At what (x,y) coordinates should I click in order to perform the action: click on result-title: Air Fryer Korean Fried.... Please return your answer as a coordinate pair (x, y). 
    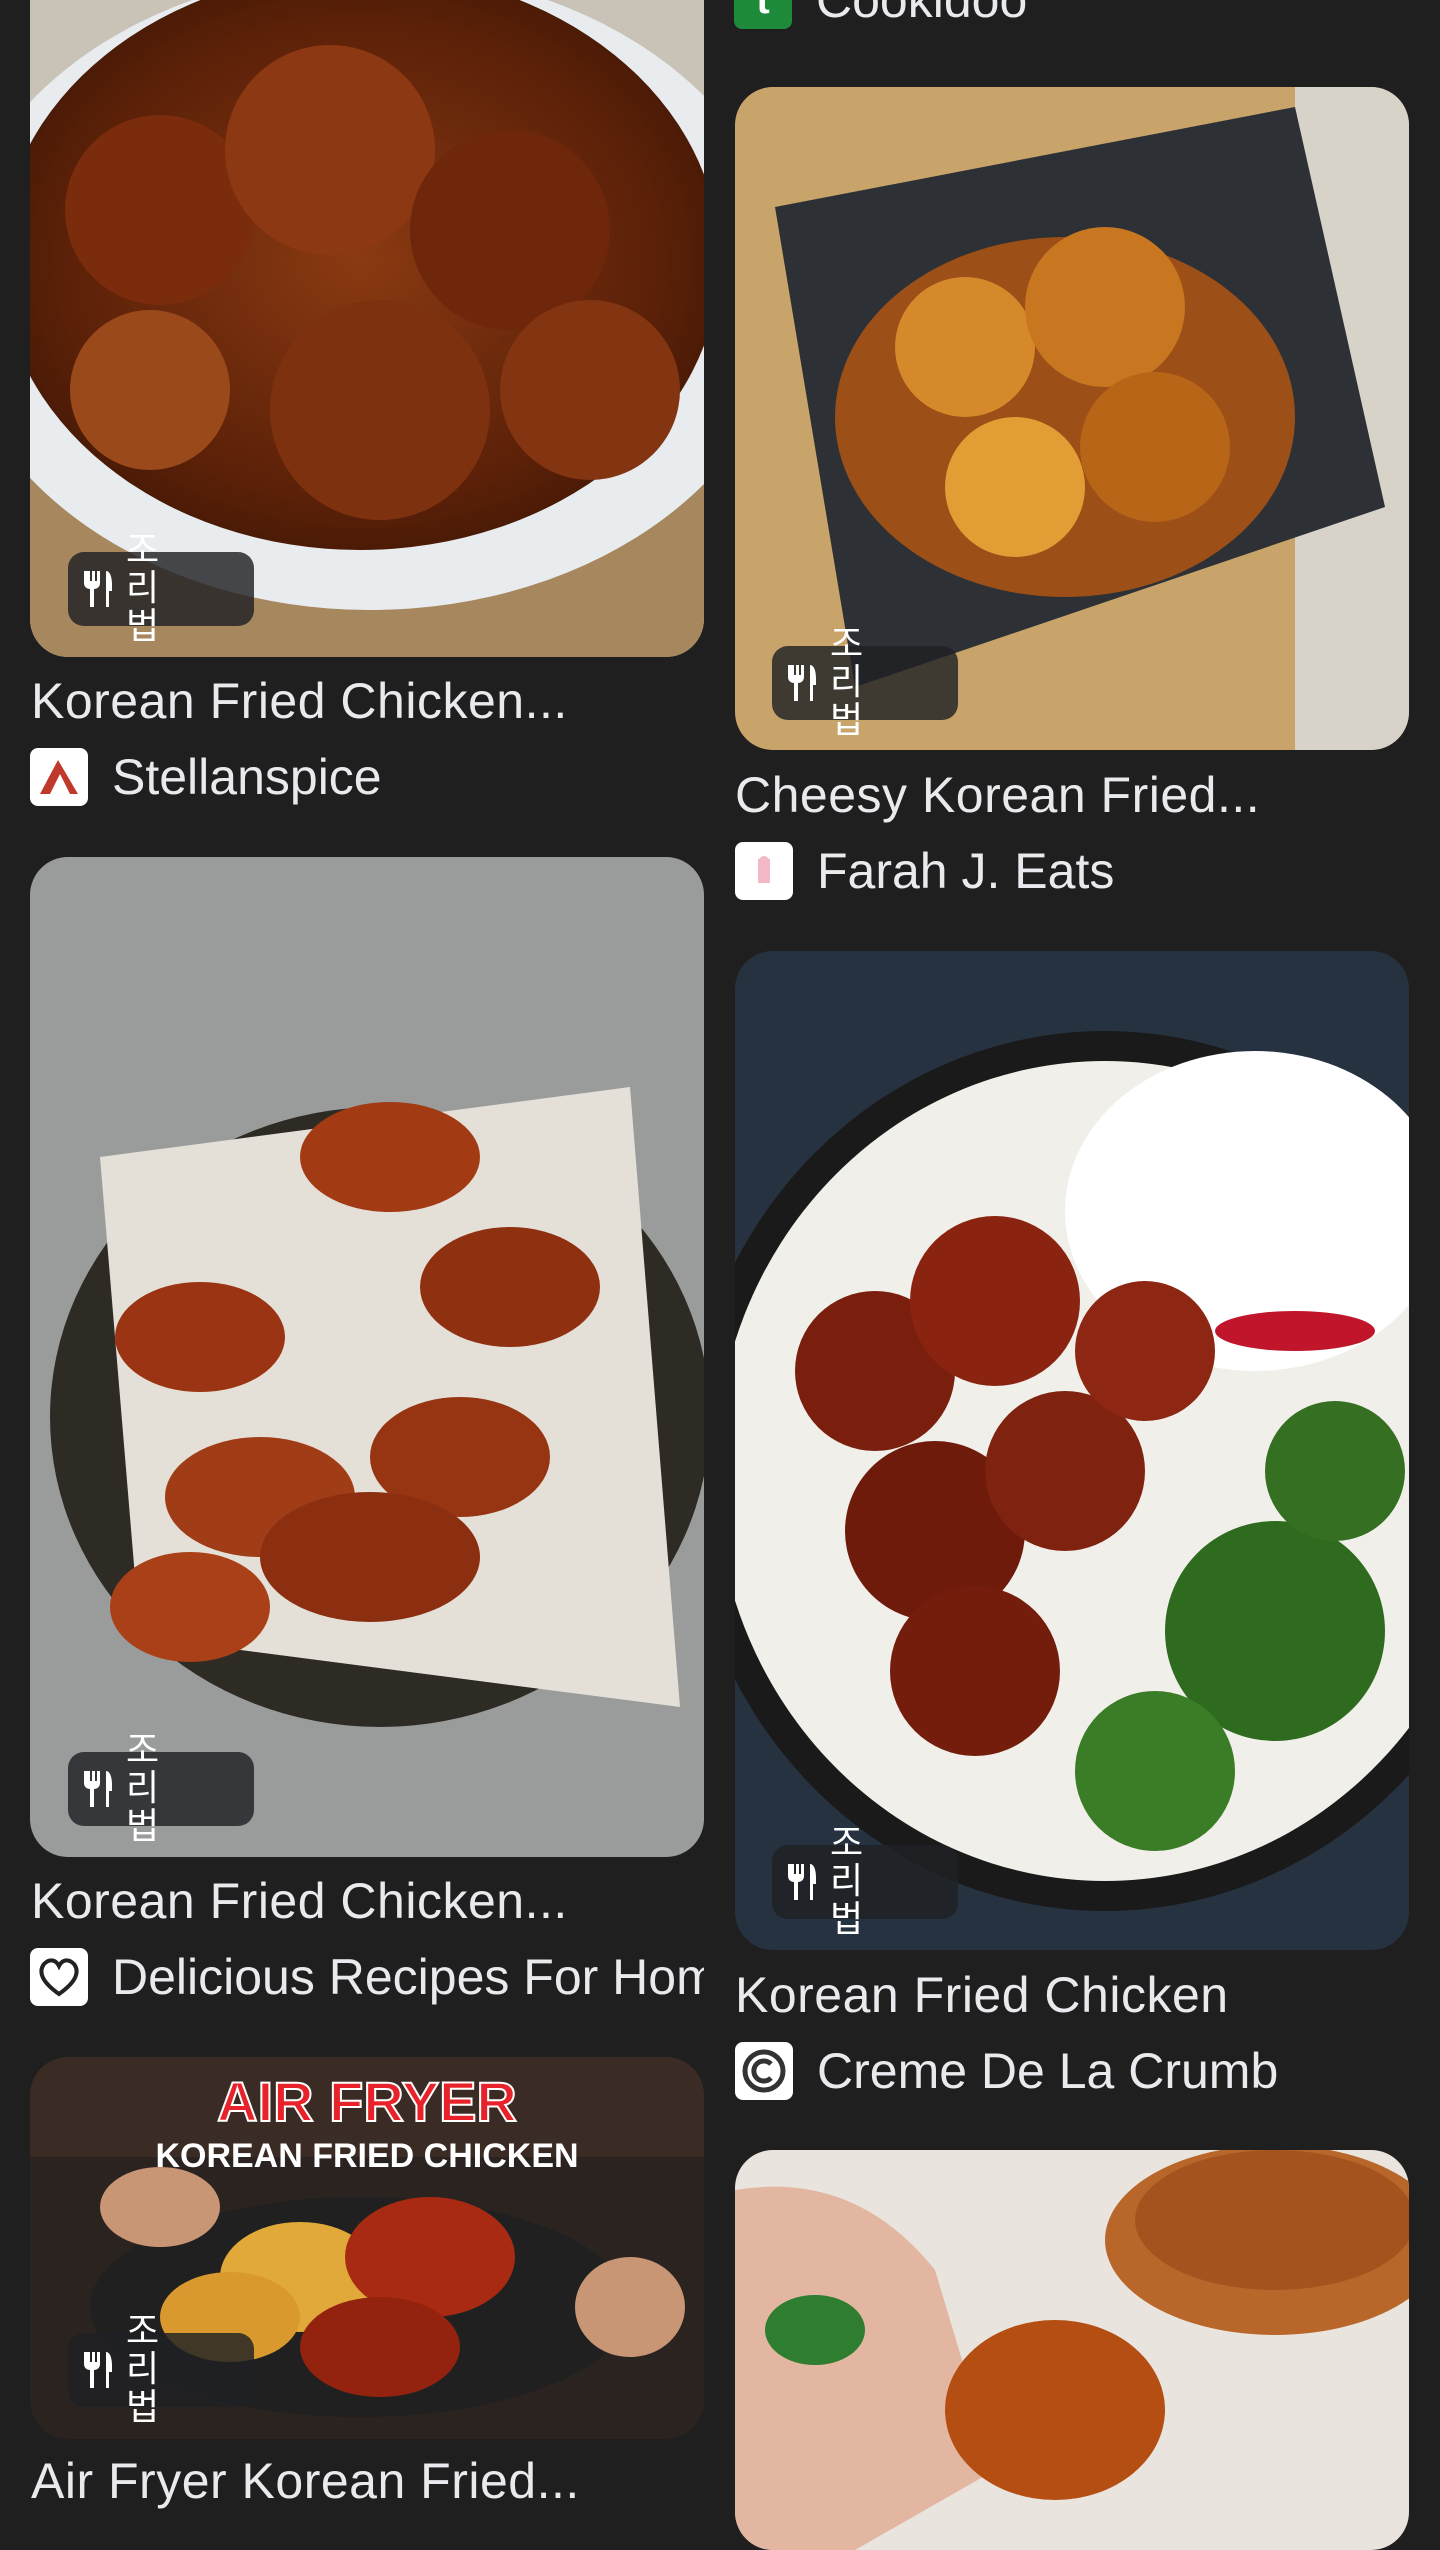
    Looking at the image, I should click on (366, 2481).